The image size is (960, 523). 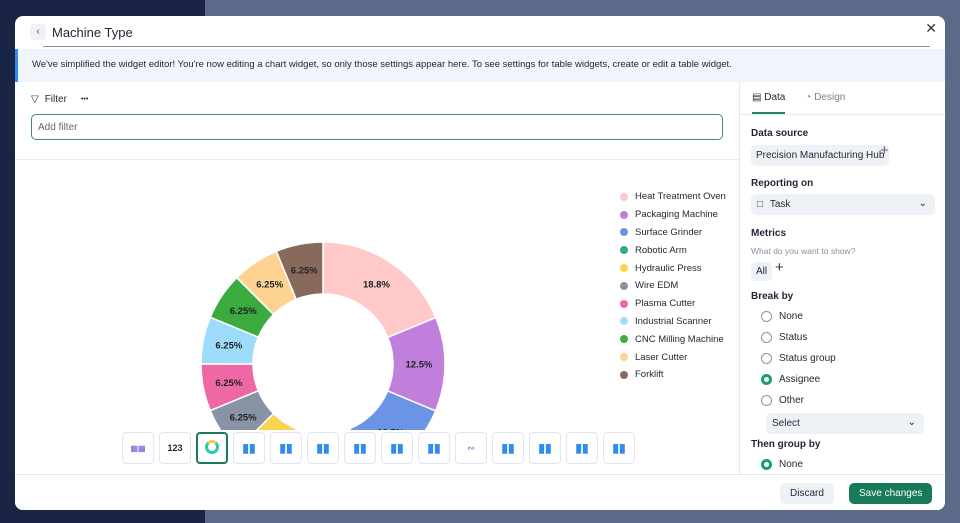 I want to click on chart-type-number-button: 123, so click(x=175, y=448).